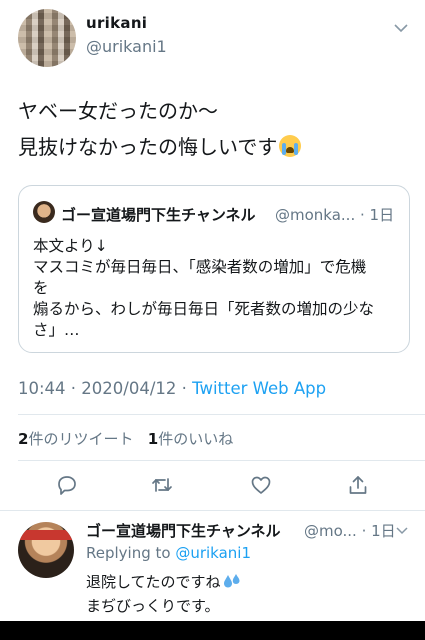 The image size is (425, 640). Describe the element at coordinates (212, 630) in the screenshot. I see `bottom-bar` at that location.